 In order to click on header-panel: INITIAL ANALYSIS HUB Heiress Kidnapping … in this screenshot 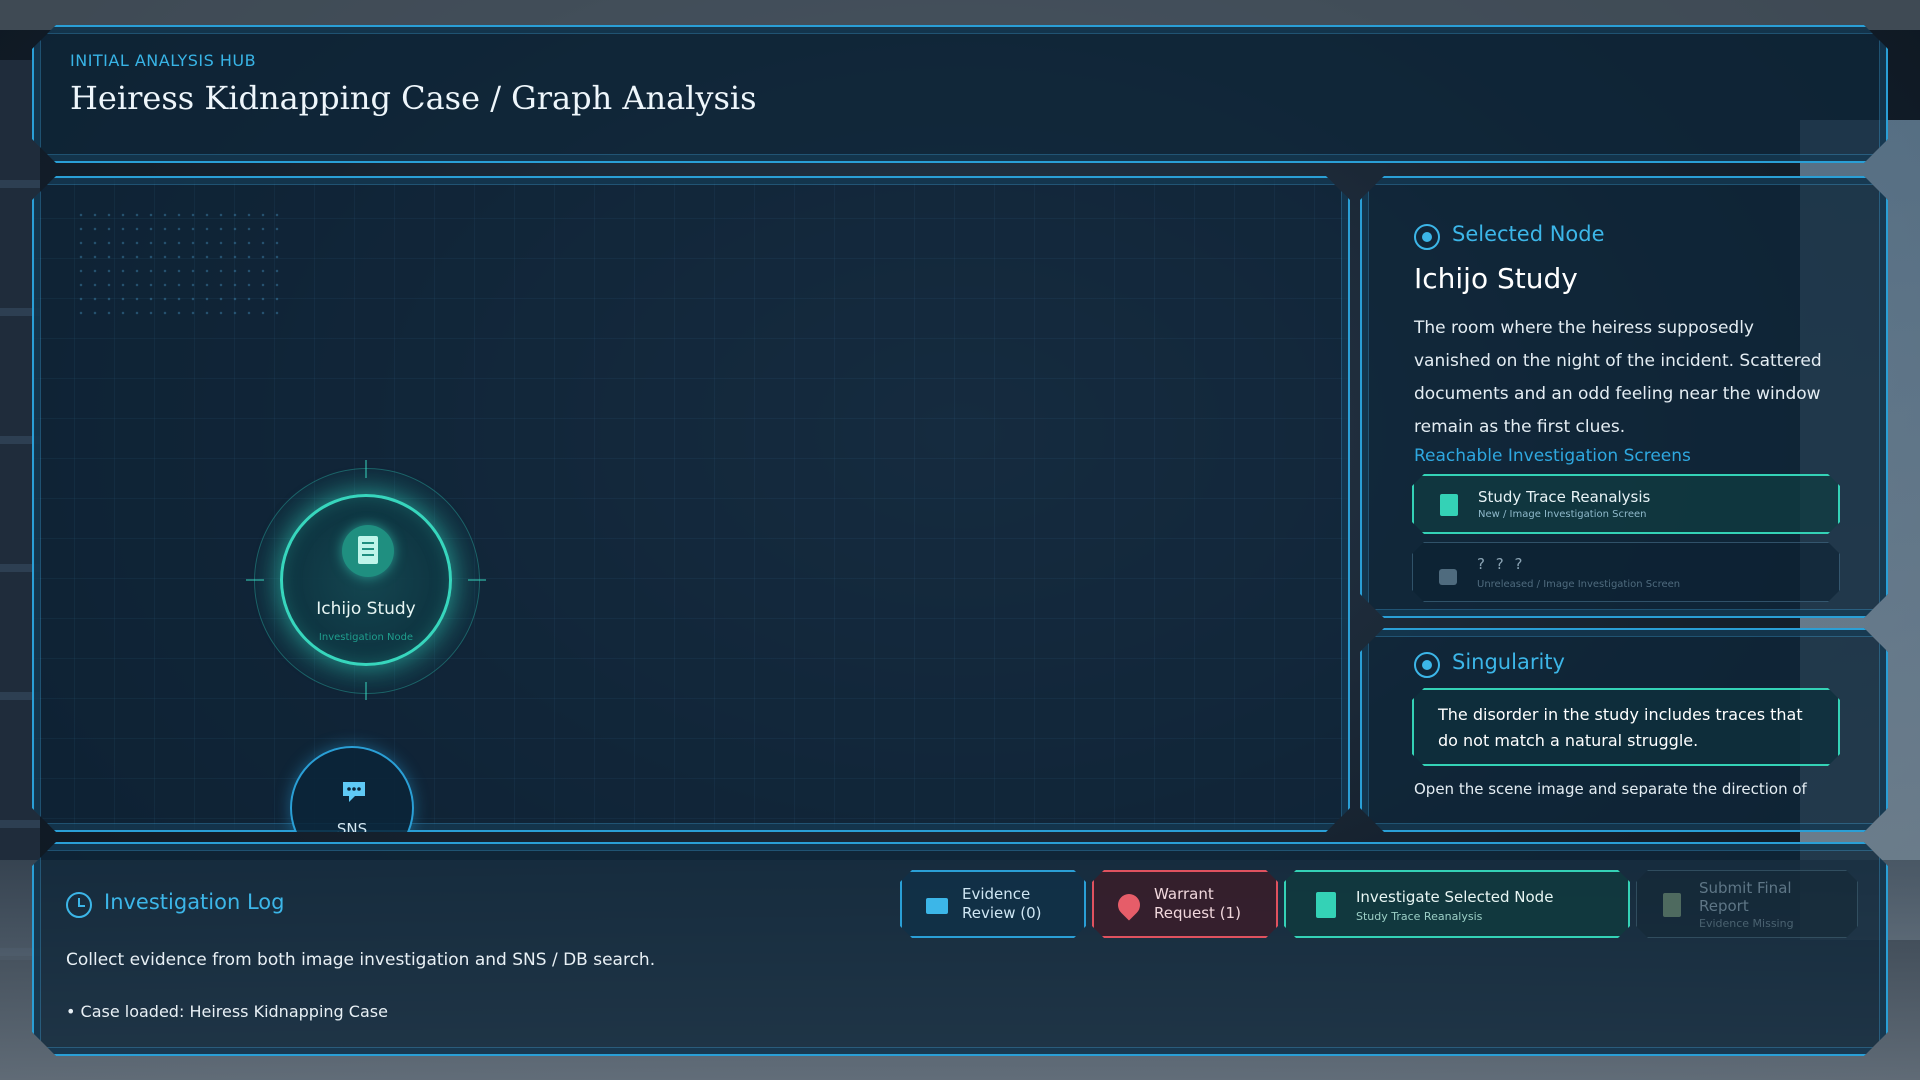, I will do `click(960, 94)`.